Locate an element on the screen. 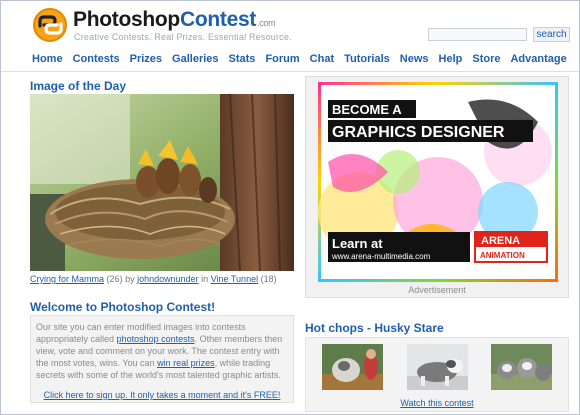 This screenshot has width=580, height=415. search-button: search is located at coordinates (551, 34).